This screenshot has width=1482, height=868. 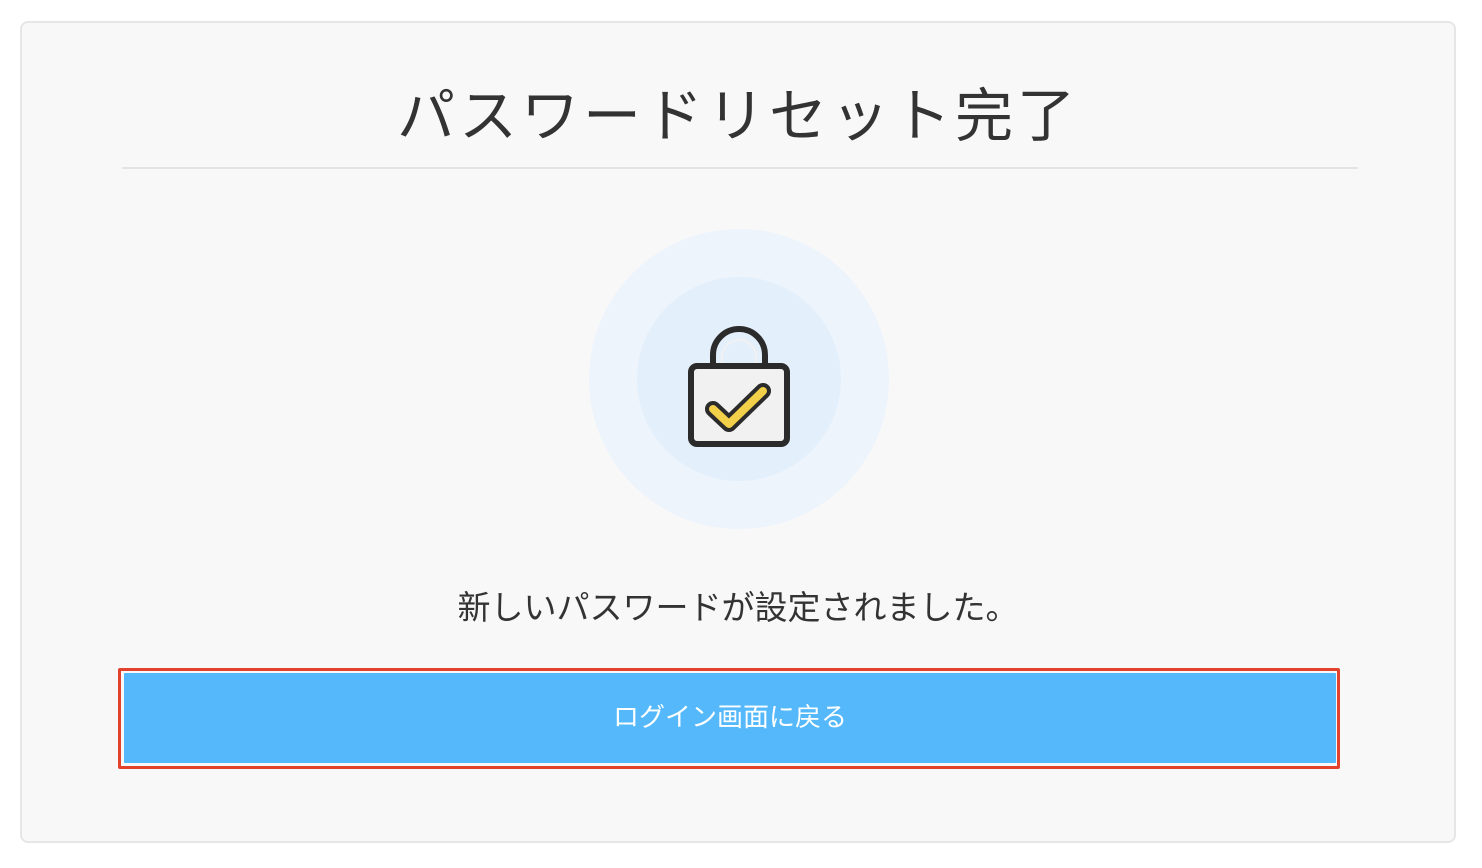 What do you see at coordinates (737, 116) in the screenshot?
I see `page-title: パスワードリセット完了` at bounding box center [737, 116].